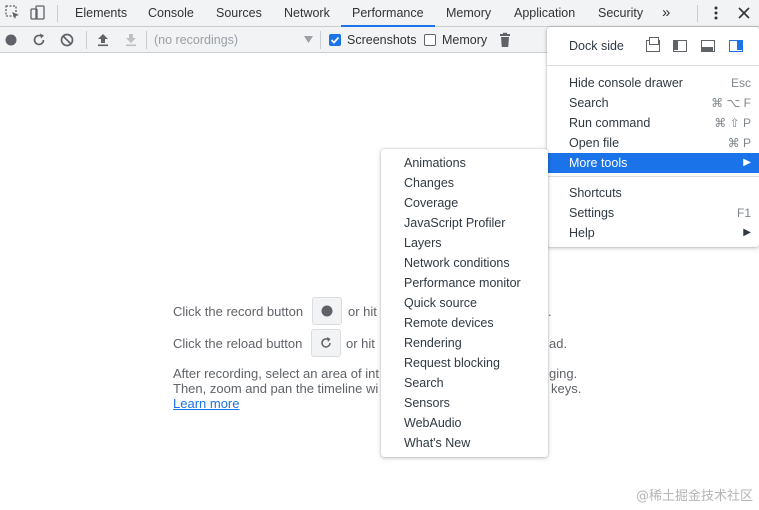 The width and height of the screenshot is (759, 510). What do you see at coordinates (653, 213) in the screenshot?
I see `menu-item-settings: Settings F1` at bounding box center [653, 213].